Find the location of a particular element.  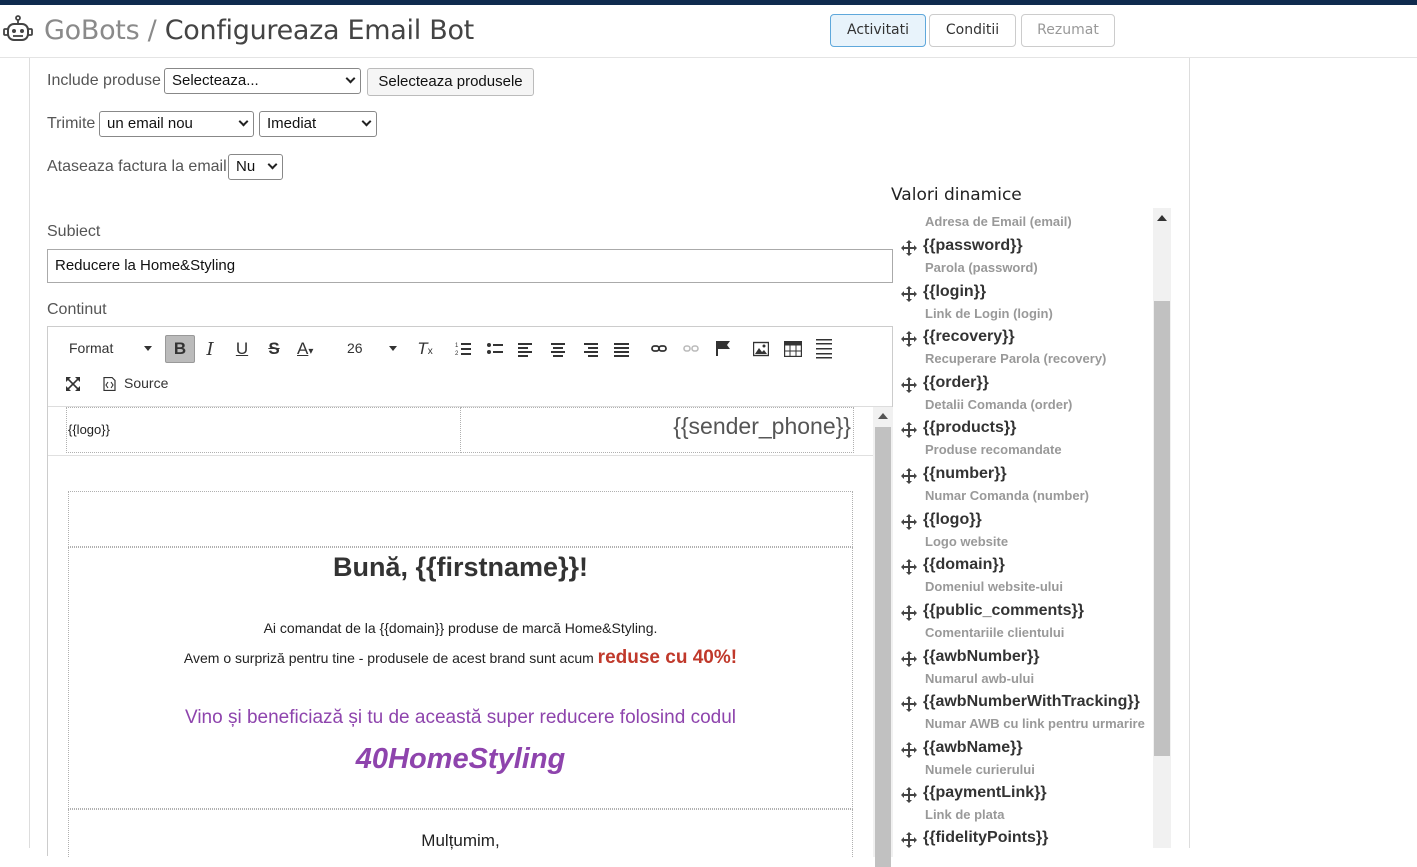

variable-item: {{awbName}} Numele curierului is located at coordinates (1028, 762).